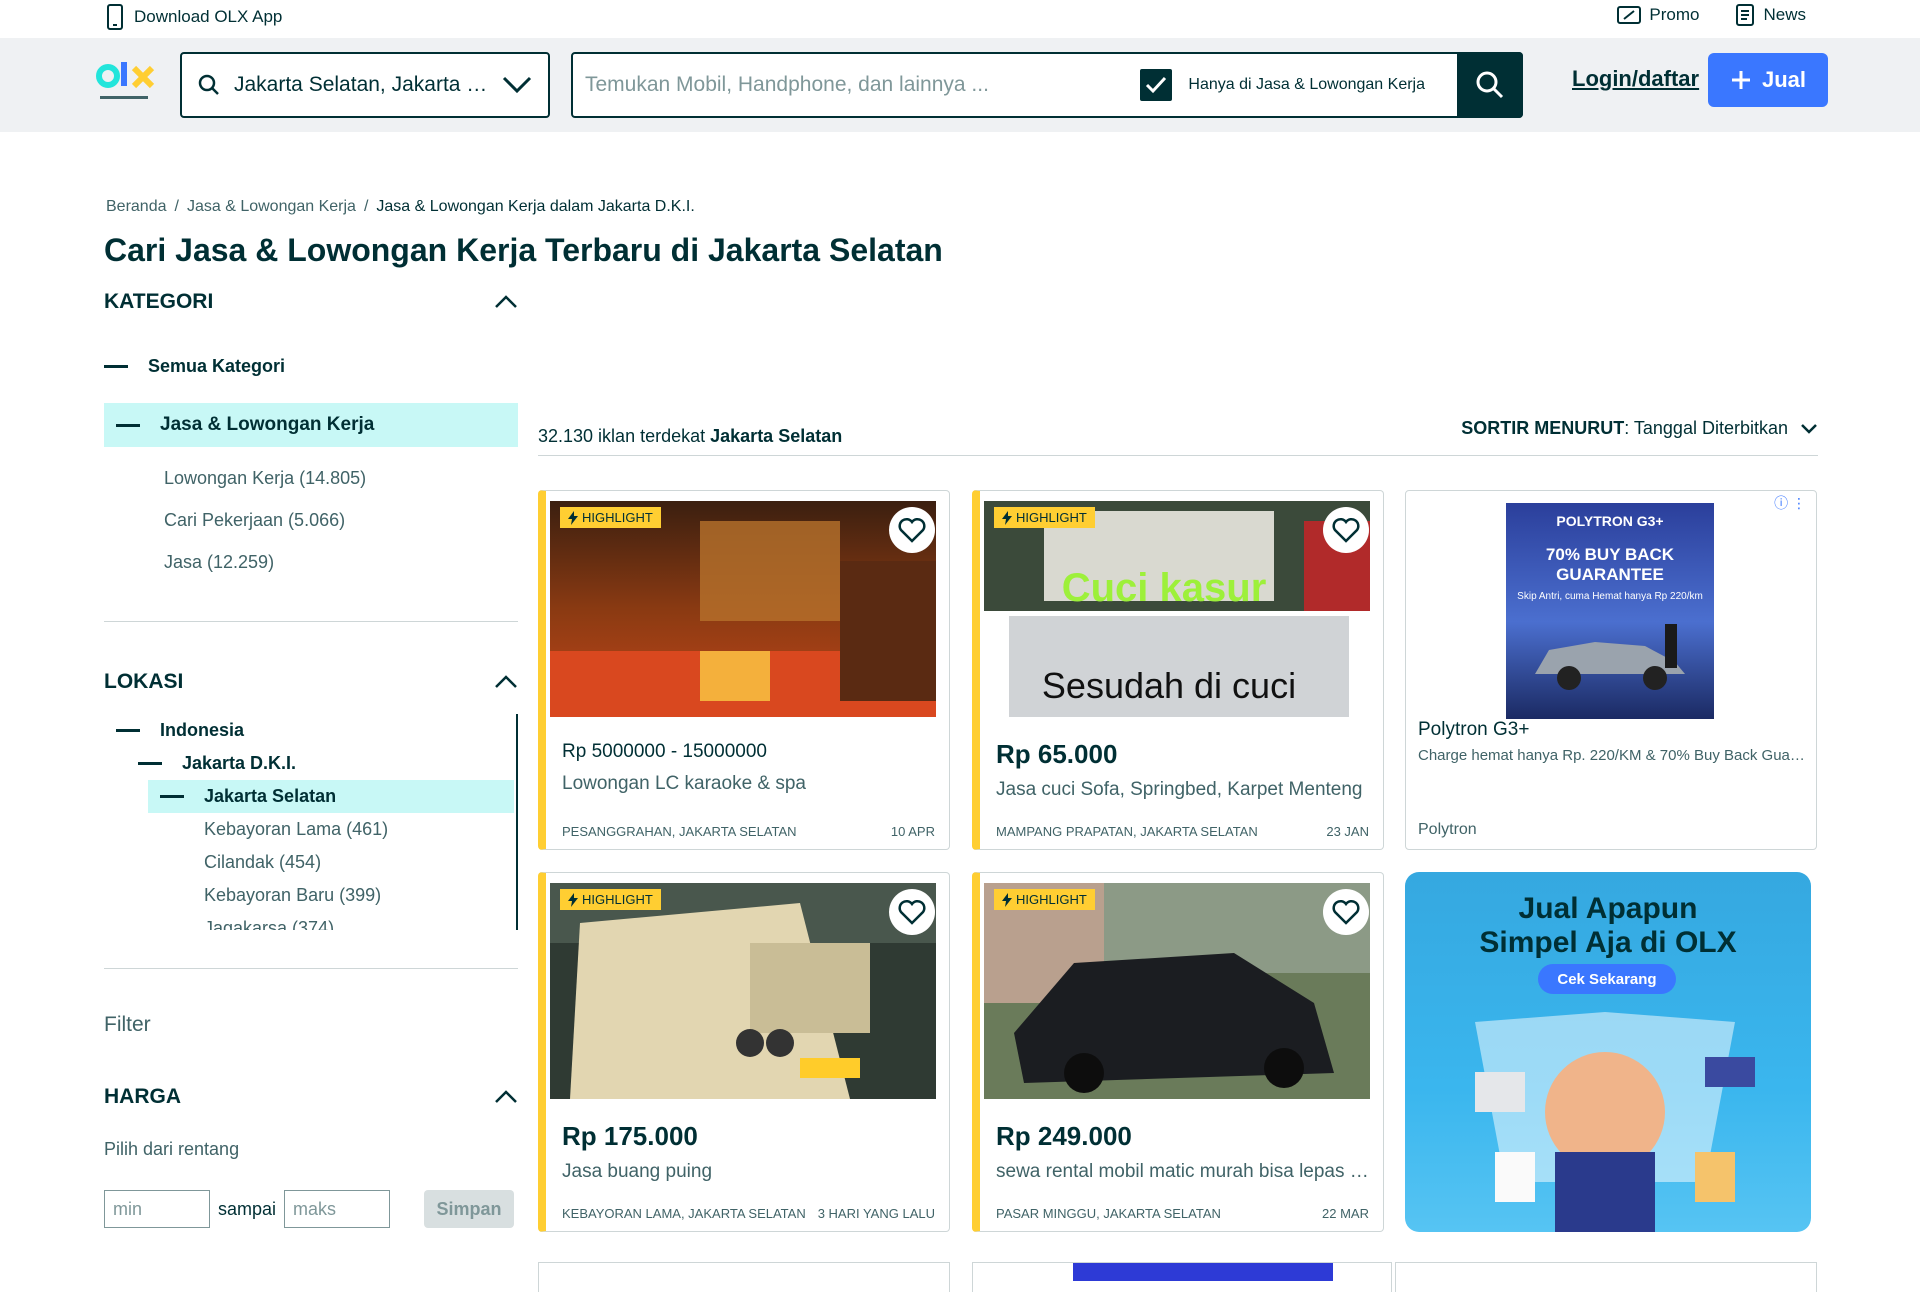 Image resolution: width=1920 pixels, height=1292 pixels. I want to click on breadcrumb-home: Beranda, so click(136, 207).